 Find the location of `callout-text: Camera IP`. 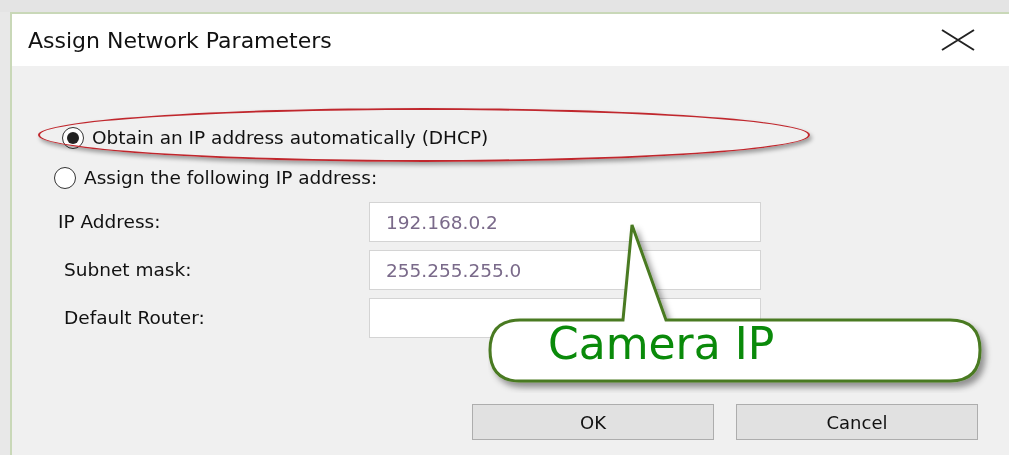

callout-text: Camera IP is located at coordinates (661, 344).